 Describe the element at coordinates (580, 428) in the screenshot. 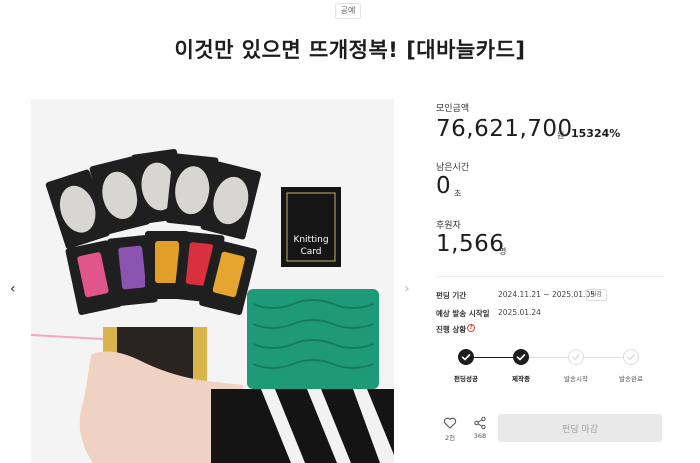

I see `funding-closed-button: 펀딩 마감` at that location.